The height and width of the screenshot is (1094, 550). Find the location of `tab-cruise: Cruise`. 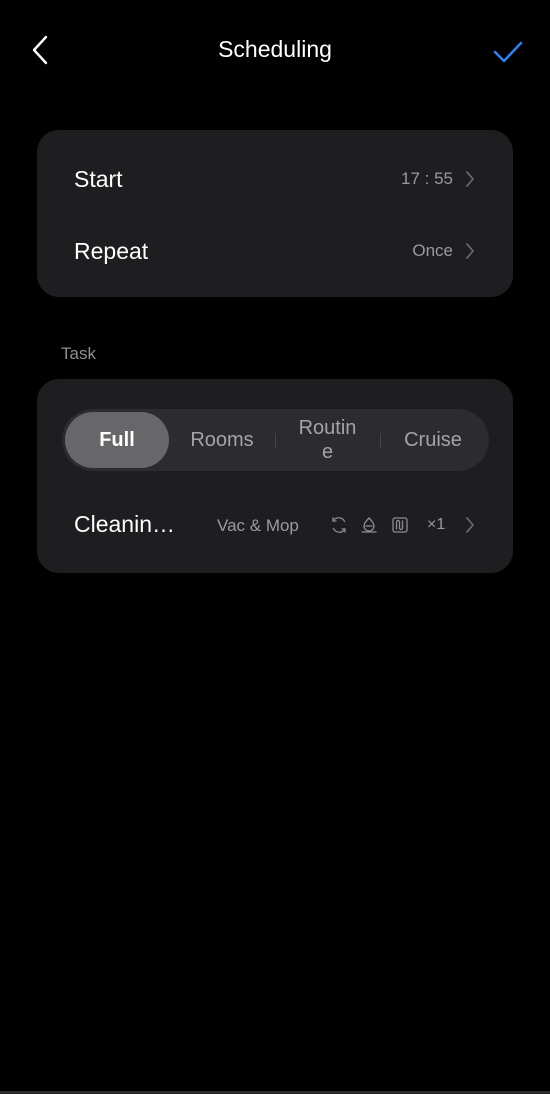

tab-cruise: Cruise is located at coordinates (433, 440).